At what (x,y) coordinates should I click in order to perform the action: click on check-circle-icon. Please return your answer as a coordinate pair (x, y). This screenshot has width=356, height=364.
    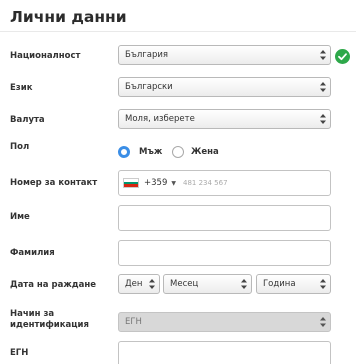
    Looking at the image, I should click on (342, 56).